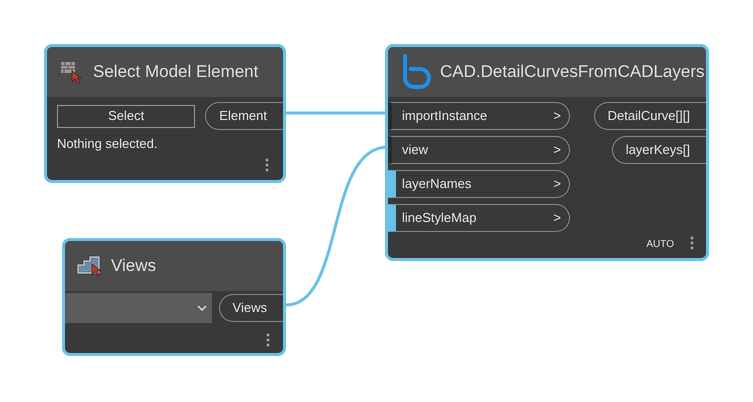 This screenshot has height=402, width=753. What do you see at coordinates (138, 308) in the screenshot?
I see `dropdown-field` at bounding box center [138, 308].